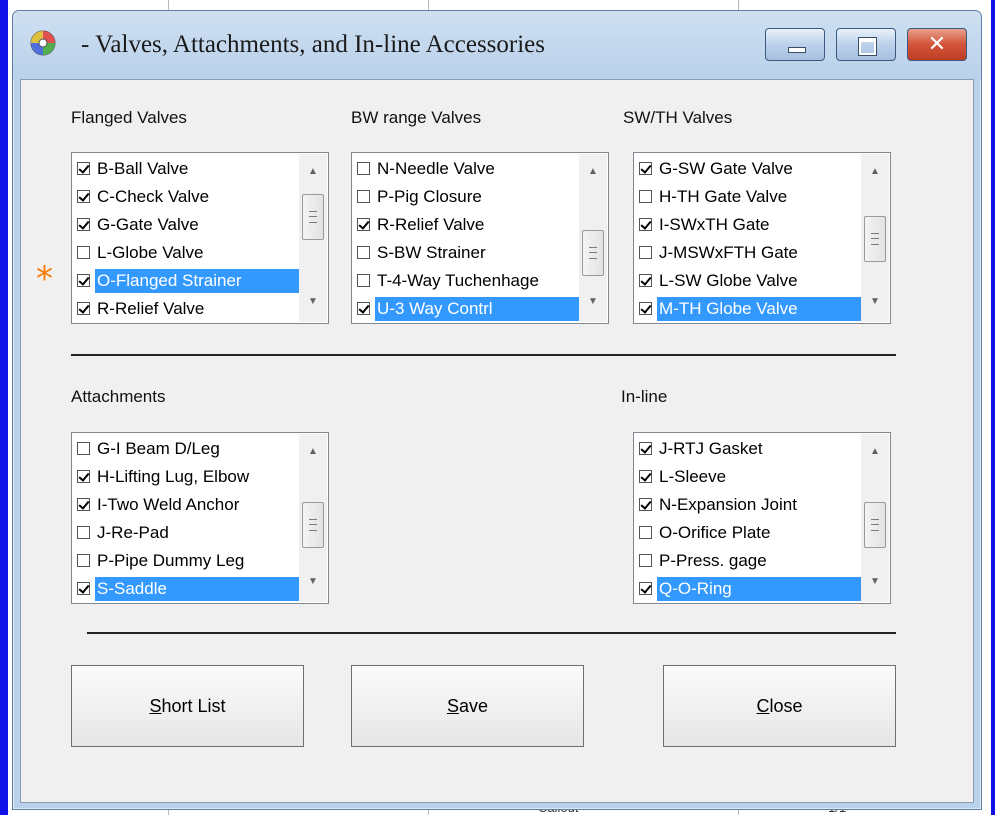 This screenshot has width=995, height=815. What do you see at coordinates (748, 505) in the screenshot?
I see `list-item: N-Expansion Joint` at bounding box center [748, 505].